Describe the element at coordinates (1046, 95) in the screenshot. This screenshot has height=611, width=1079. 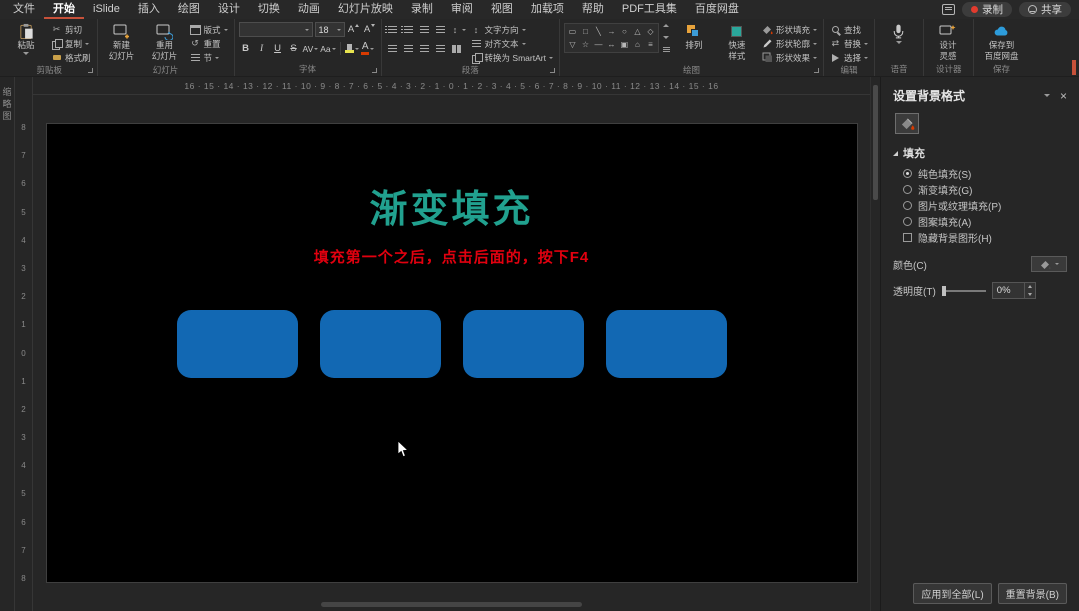
I see `panel-chevron-down-icon` at that location.